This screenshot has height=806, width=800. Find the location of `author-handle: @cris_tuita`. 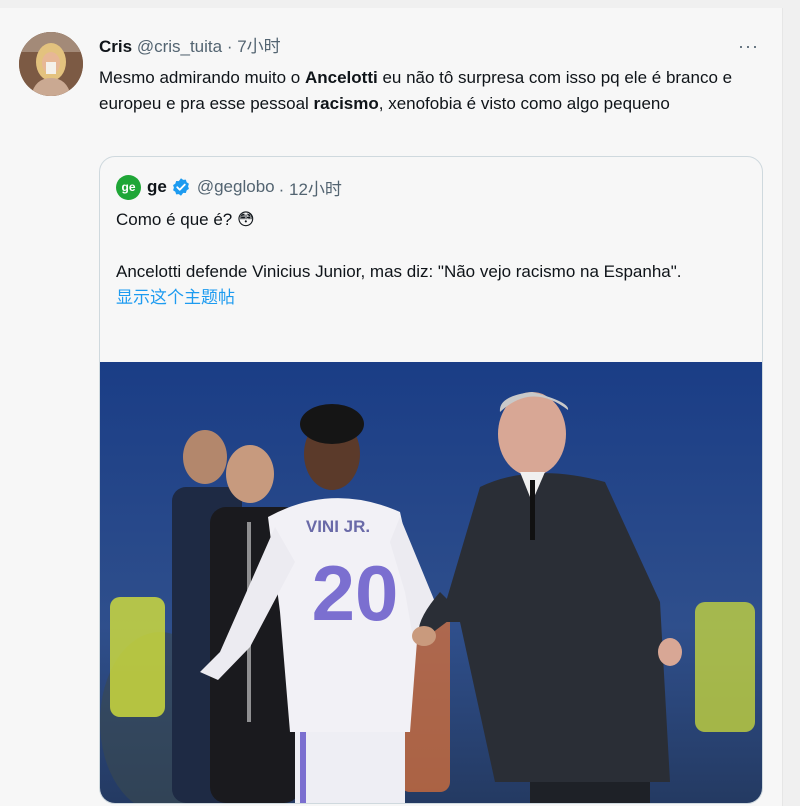

author-handle: @cris_tuita is located at coordinates (179, 46).